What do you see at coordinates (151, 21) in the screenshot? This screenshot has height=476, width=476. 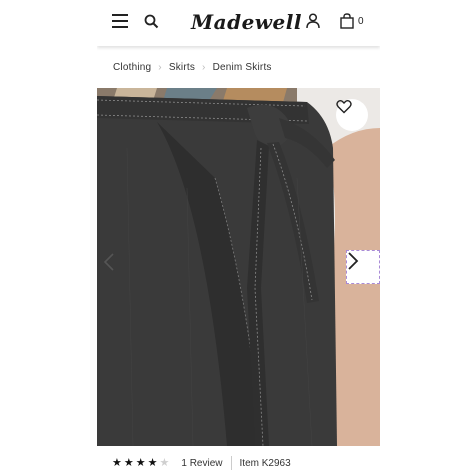 I see `search-icon` at bounding box center [151, 21].